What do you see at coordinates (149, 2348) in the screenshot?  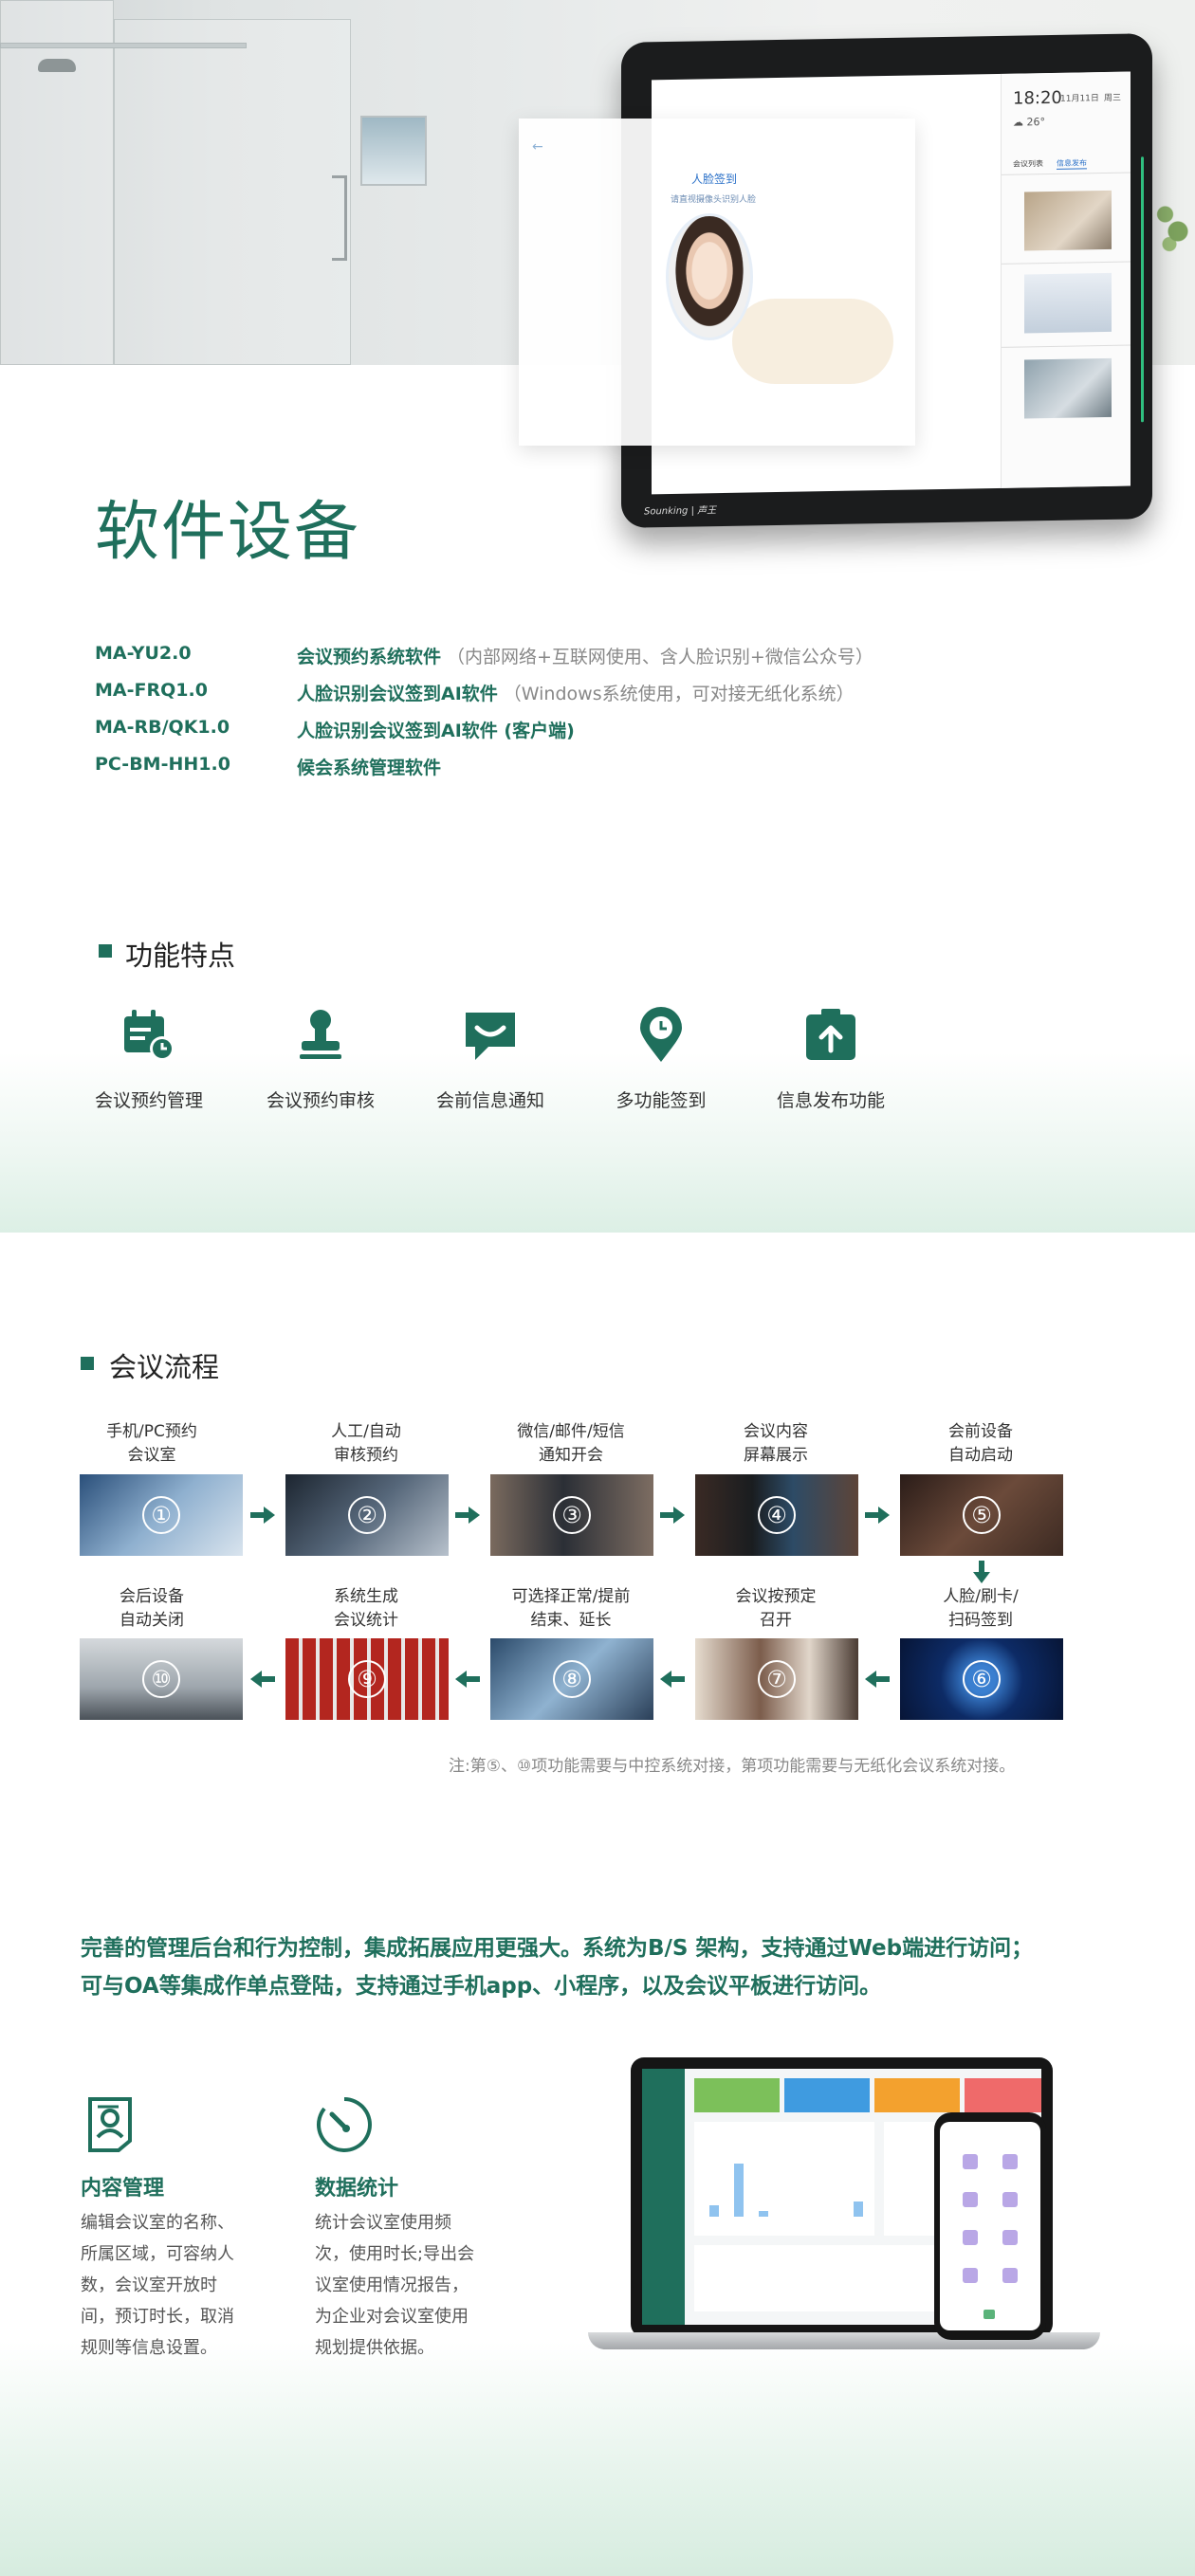 I see `desc-line: 规则等信息设置。` at bounding box center [149, 2348].